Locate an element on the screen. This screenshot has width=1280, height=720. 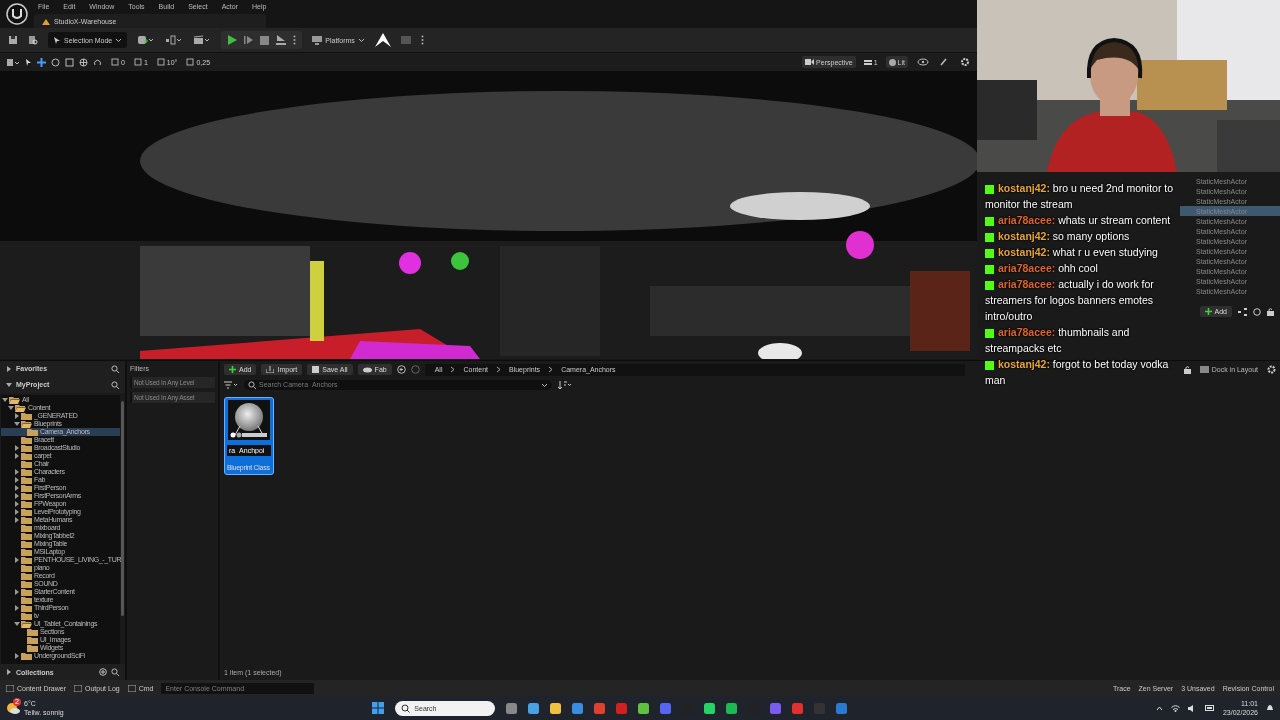
eye-icon is located at coordinates (923, 62).